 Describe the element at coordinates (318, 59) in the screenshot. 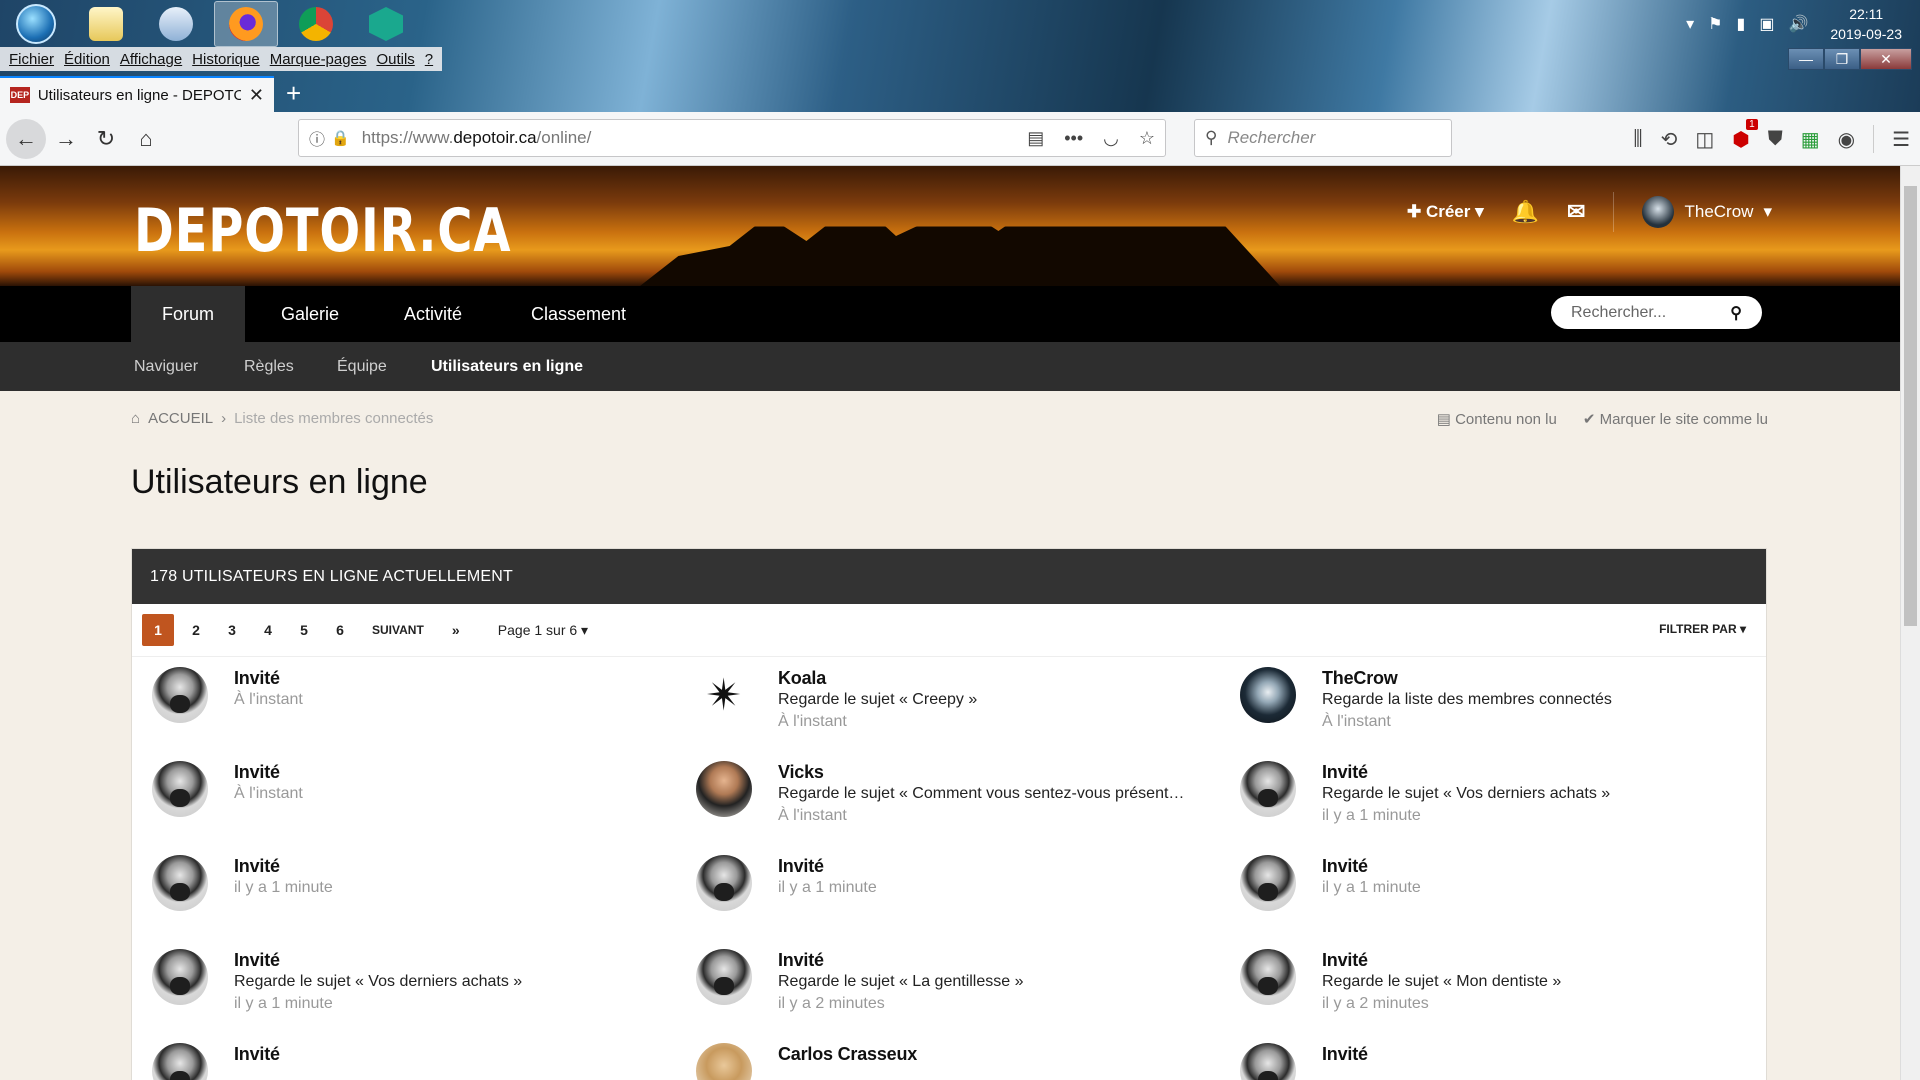

I see `menu-marque-pages: Marque-pages` at that location.